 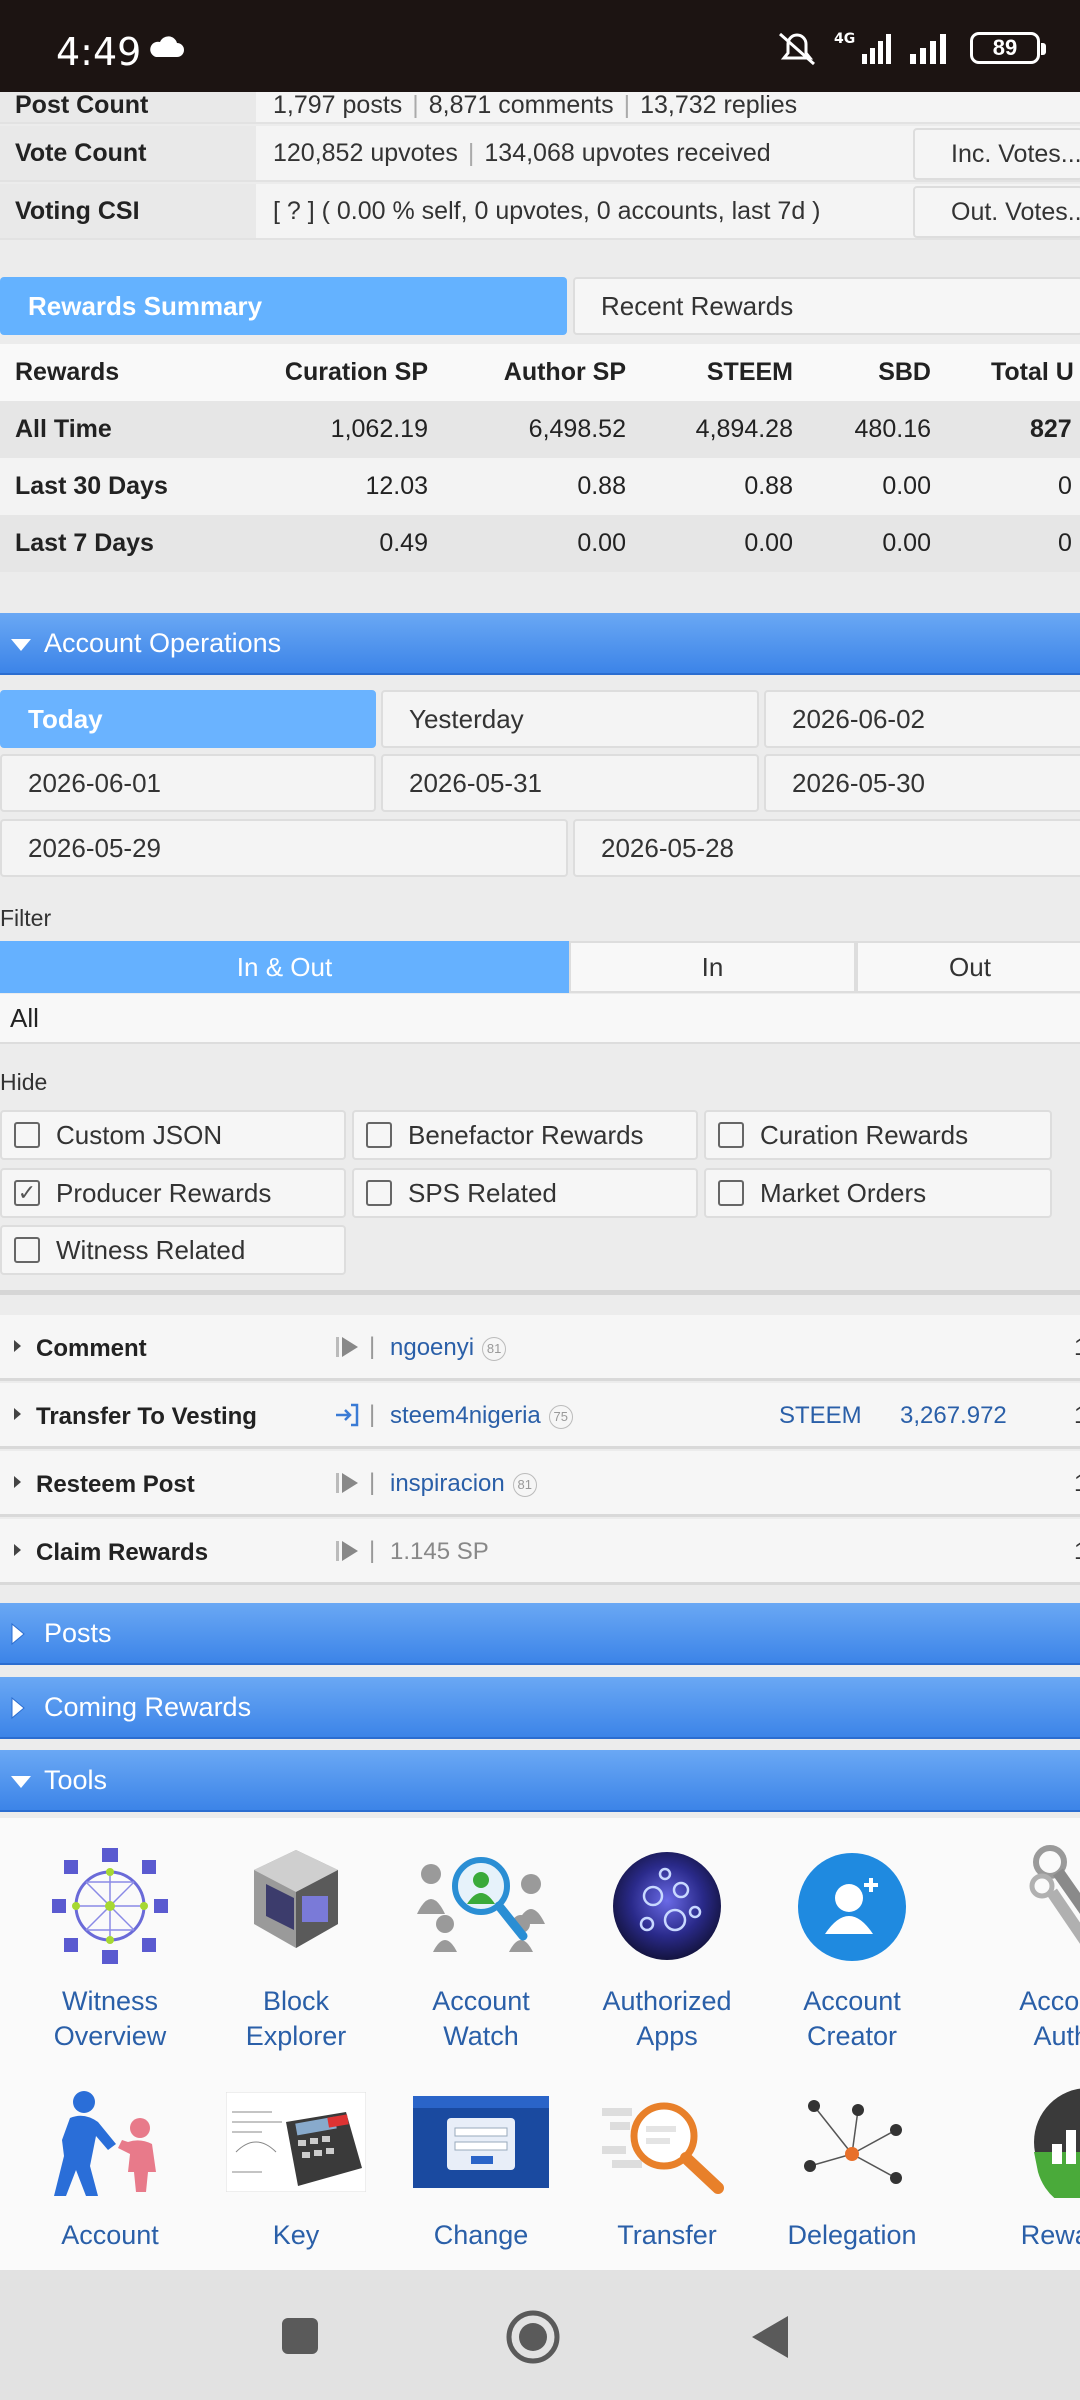 I want to click on post-count-posts: 1,797 posts, so click(x=338, y=105).